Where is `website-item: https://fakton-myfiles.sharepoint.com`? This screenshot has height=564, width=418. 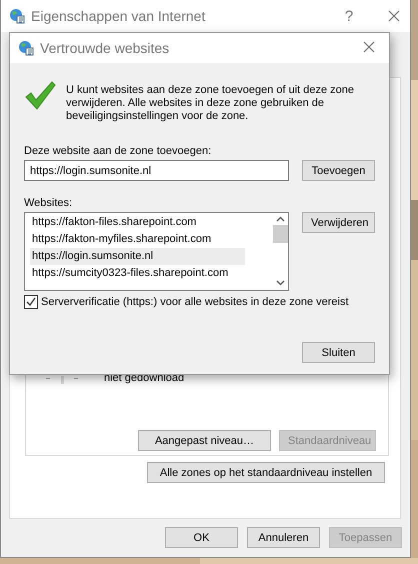 website-item: https://fakton-myfiles.sharepoint.com is located at coordinates (137, 239).